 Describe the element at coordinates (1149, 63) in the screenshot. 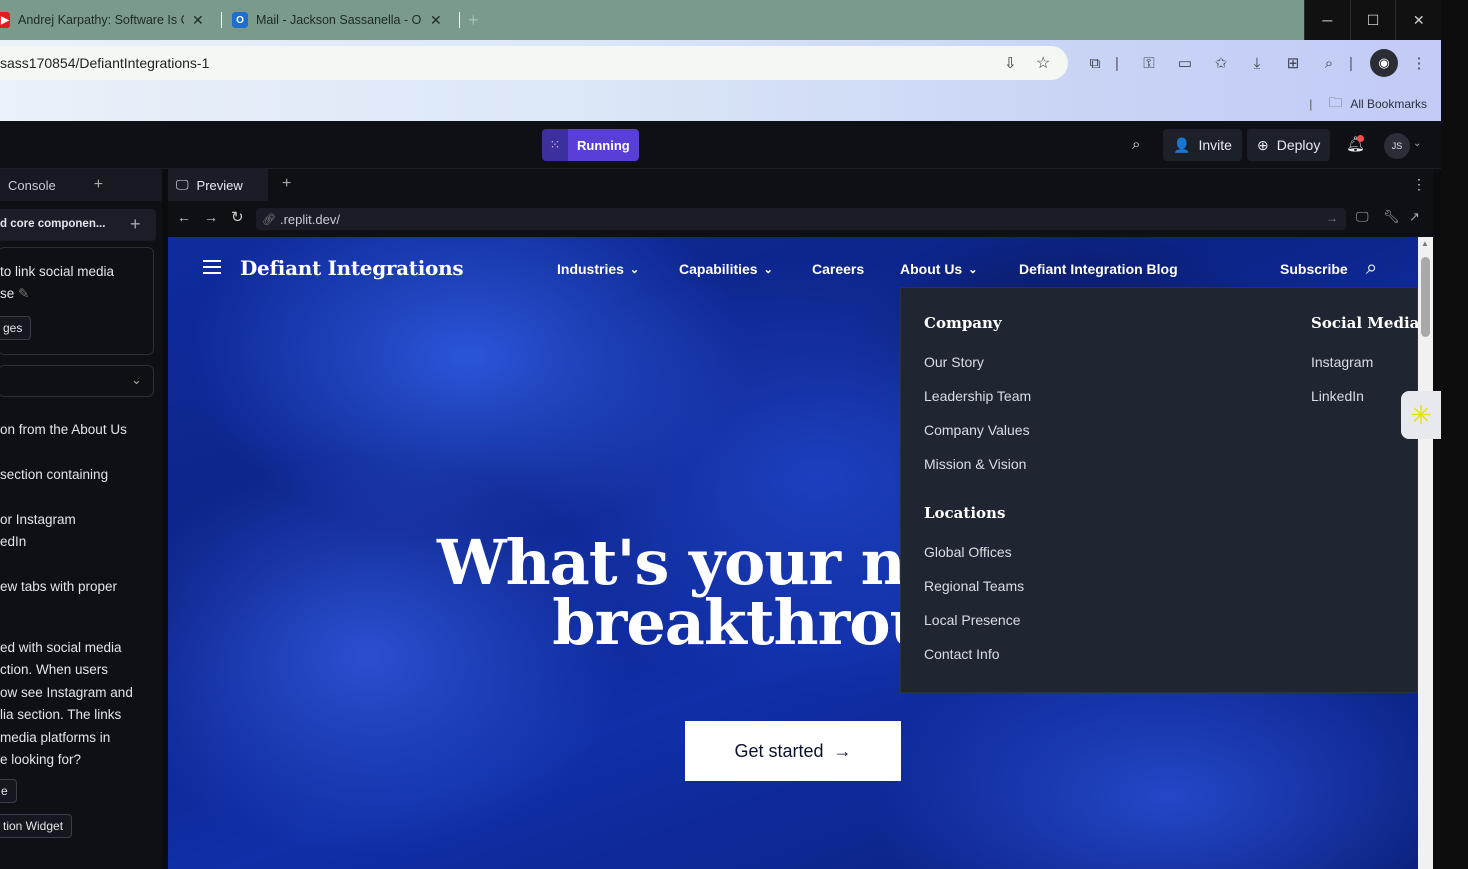

I see `password-key-icon: ⚿` at that location.